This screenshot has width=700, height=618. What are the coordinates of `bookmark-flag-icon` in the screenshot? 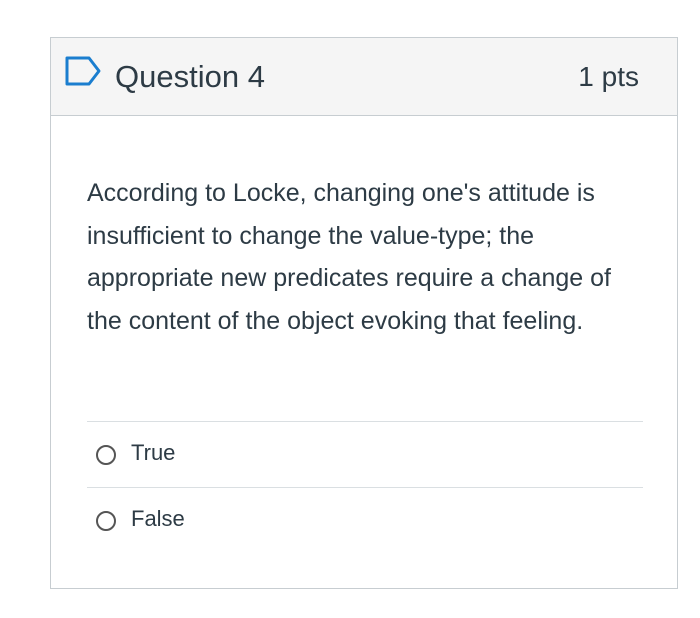 It's located at (83, 71).